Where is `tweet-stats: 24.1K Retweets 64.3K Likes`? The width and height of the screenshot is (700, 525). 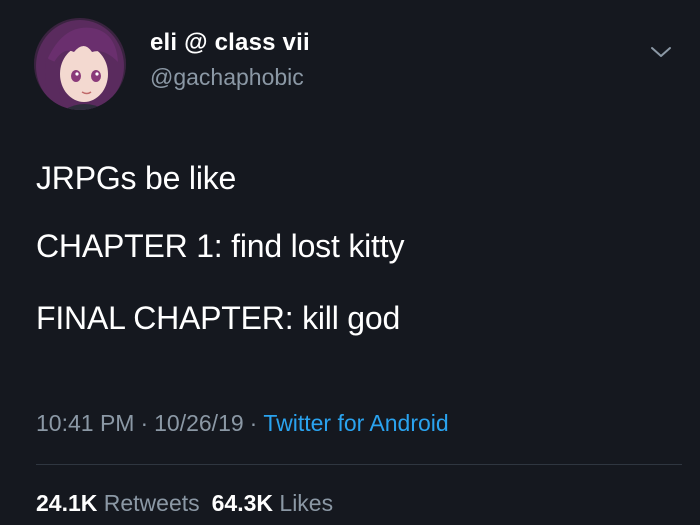
tweet-stats: 24.1K Retweets 64.3K Likes is located at coordinates (190, 503).